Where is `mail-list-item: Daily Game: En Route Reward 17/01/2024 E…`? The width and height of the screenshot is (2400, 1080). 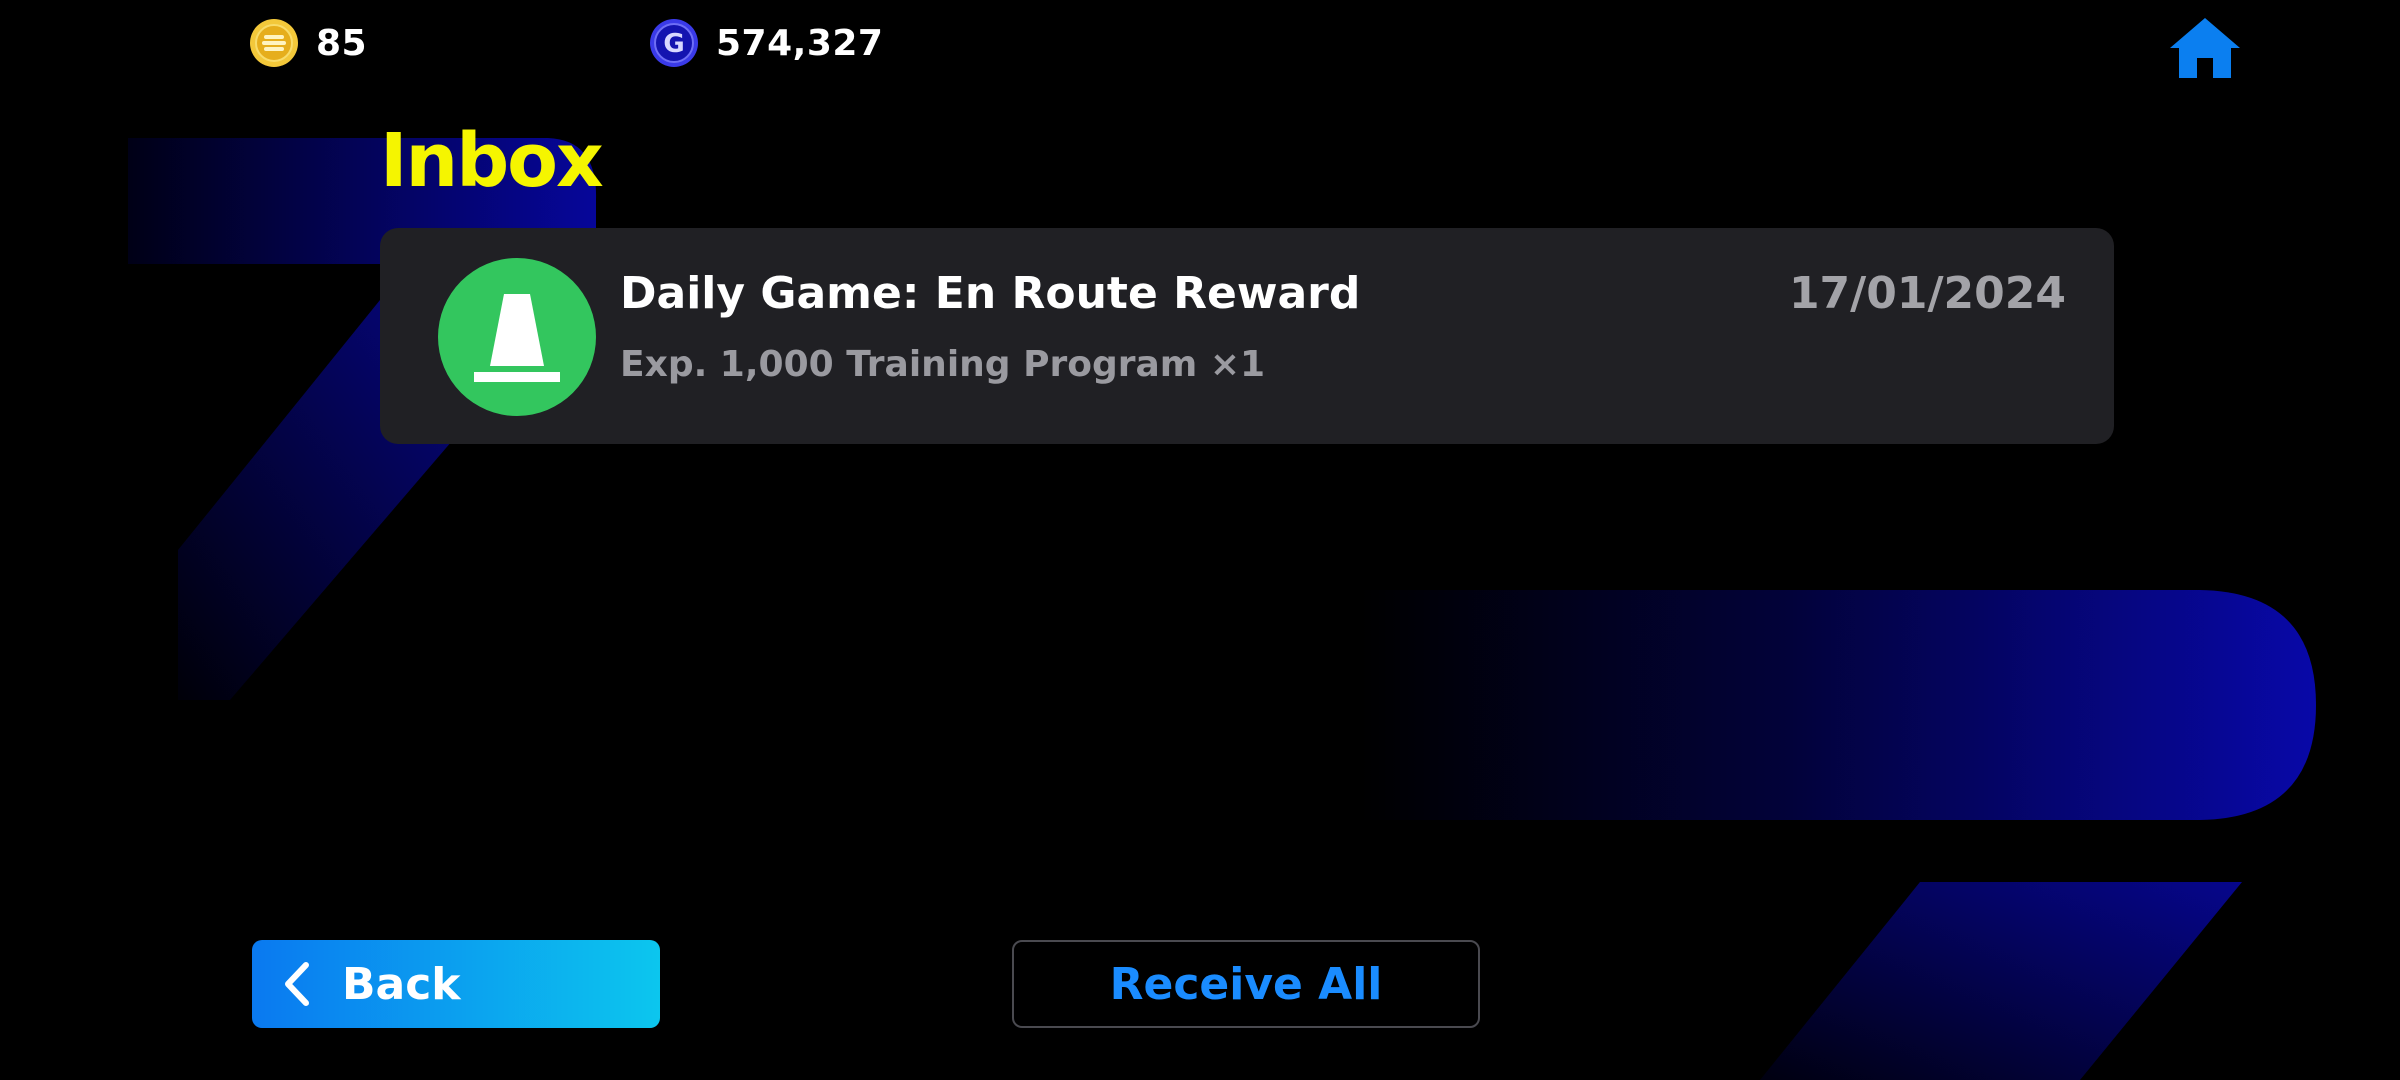 mail-list-item: Daily Game: En Route Reward 17/01/2024 E… is located at coordinates (1247, 336).